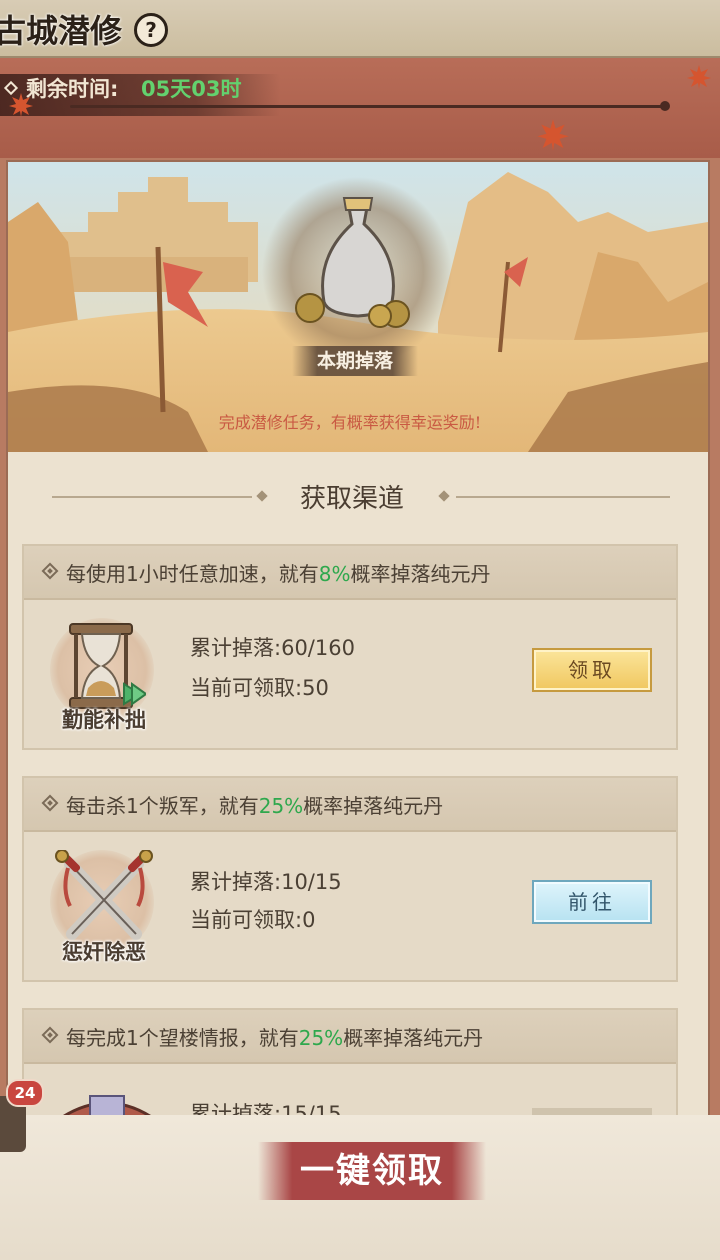  Describe the element at coordinates (360, 29) in the screenshot. I see `title-bar: 古城潜修 ?` at that location.